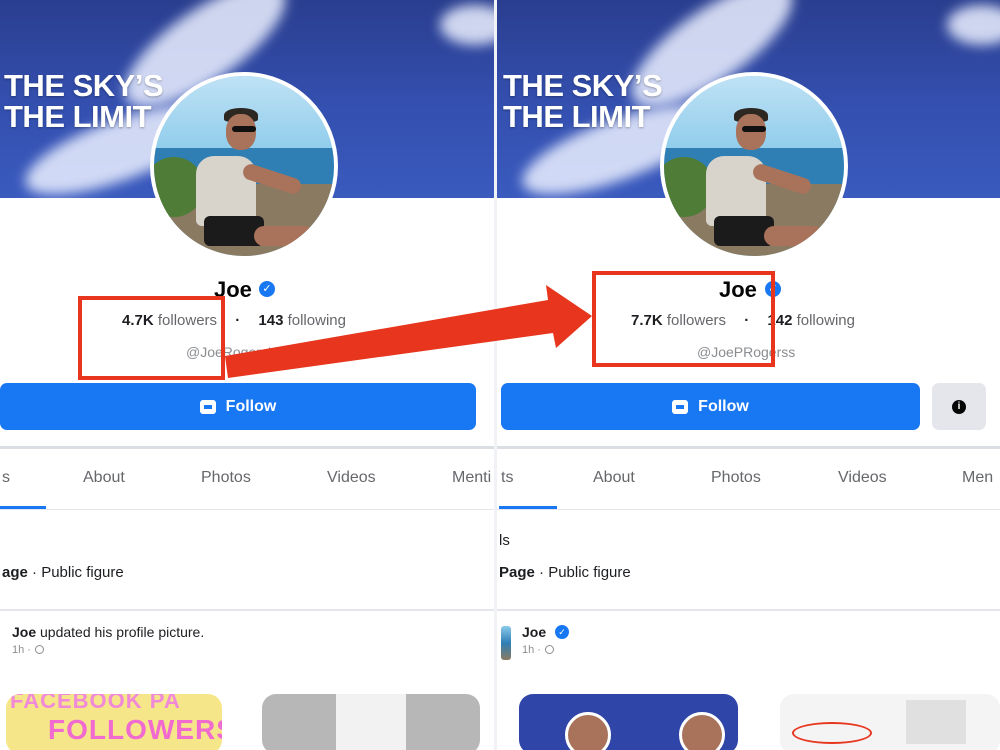 This screenshot has width=1000, height=750. What do you see at coordinates (408, 331) in the screenshot?
I see `arrow-icon` at bounding box center [408, 331].